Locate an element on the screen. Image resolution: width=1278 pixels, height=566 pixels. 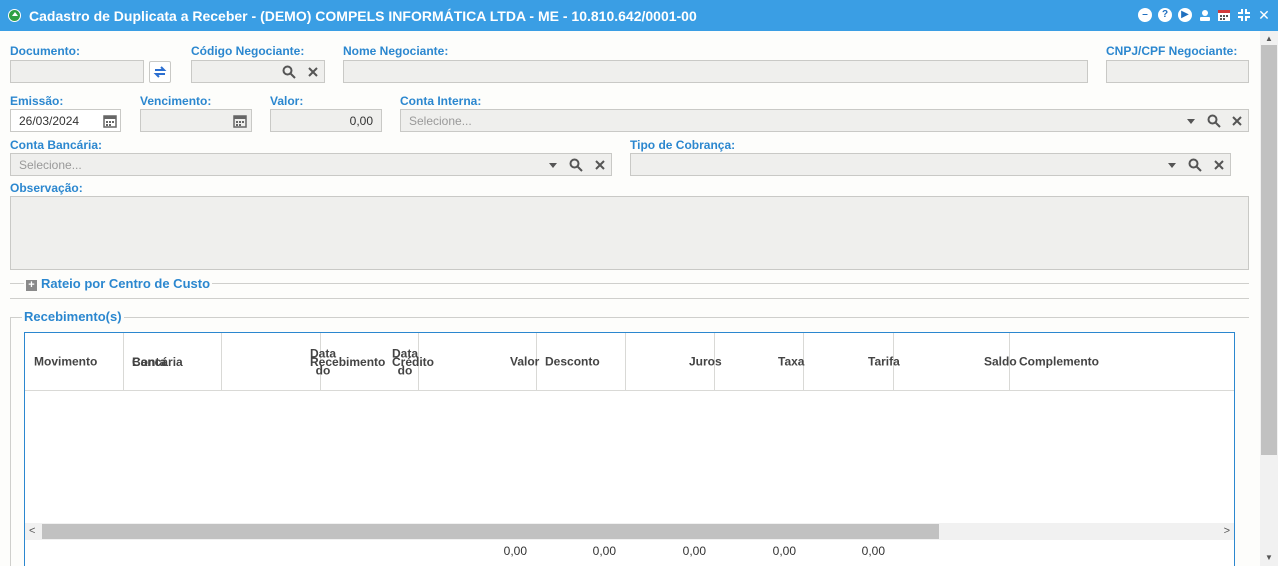
help-icon: ? is located at coordinates (1165, 15).